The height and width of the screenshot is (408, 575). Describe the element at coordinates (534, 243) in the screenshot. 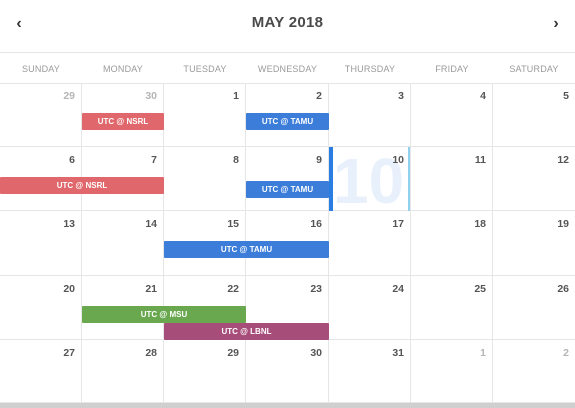

I see `day-cell: 19` at that location.